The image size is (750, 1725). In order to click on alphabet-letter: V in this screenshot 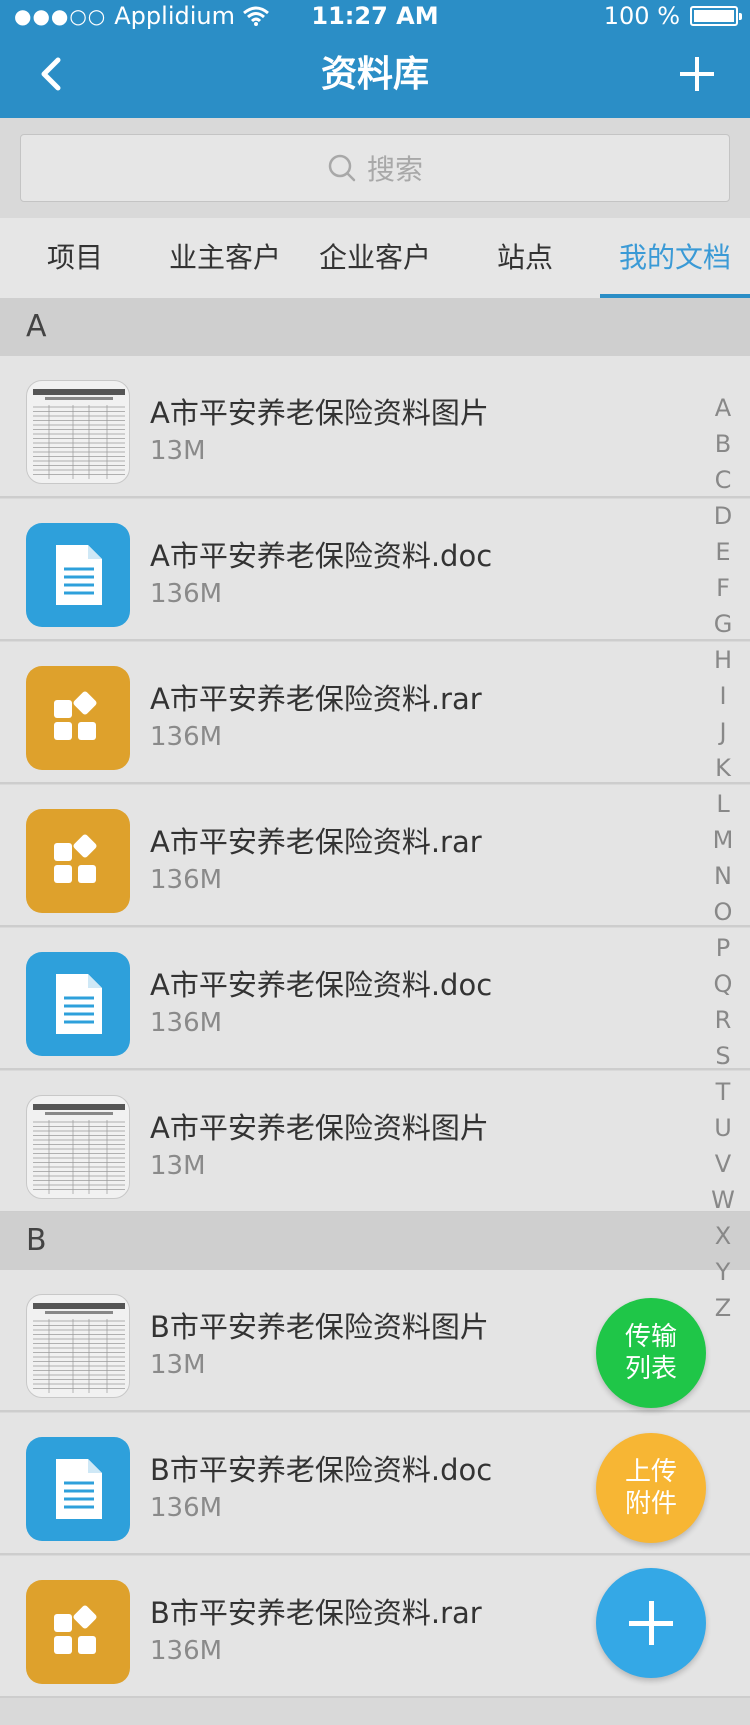, I will do `click(723, 1164)`.